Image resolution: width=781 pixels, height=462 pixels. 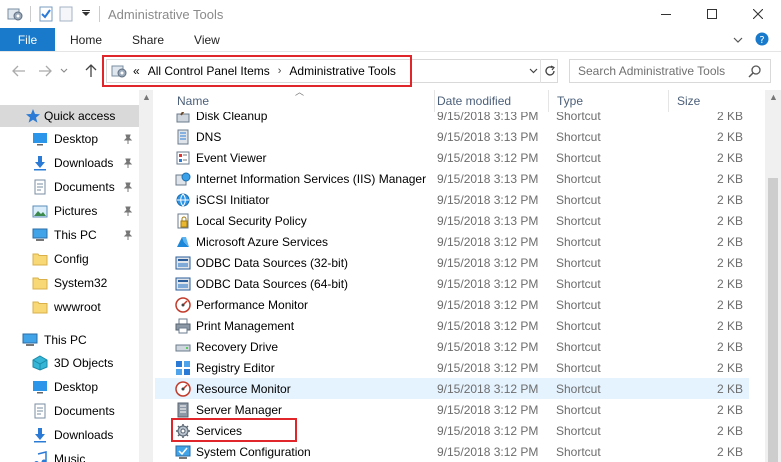 What do you see at coordinates (86, 14) in the screenshot?
I see `customize-toolbar-chevron-icon` at bounding box center [86, 14].